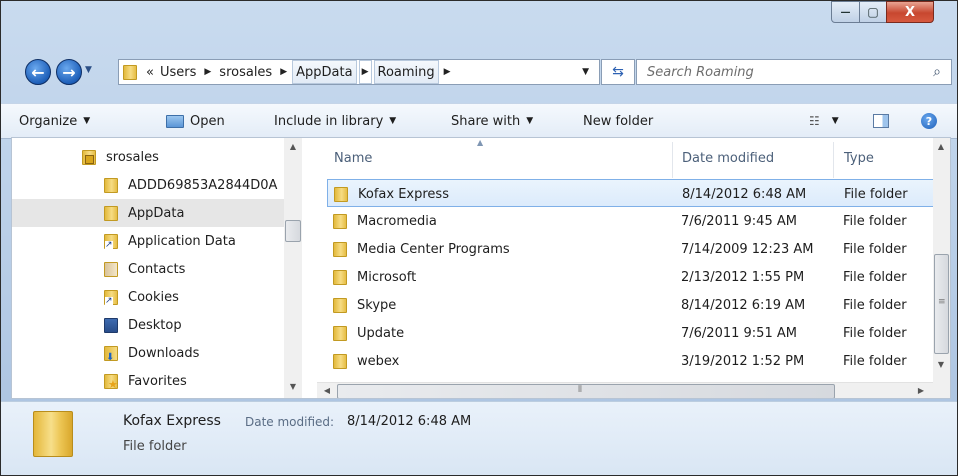  I want to click on breadcrumb-appdata: AppData, so click(324, 72).